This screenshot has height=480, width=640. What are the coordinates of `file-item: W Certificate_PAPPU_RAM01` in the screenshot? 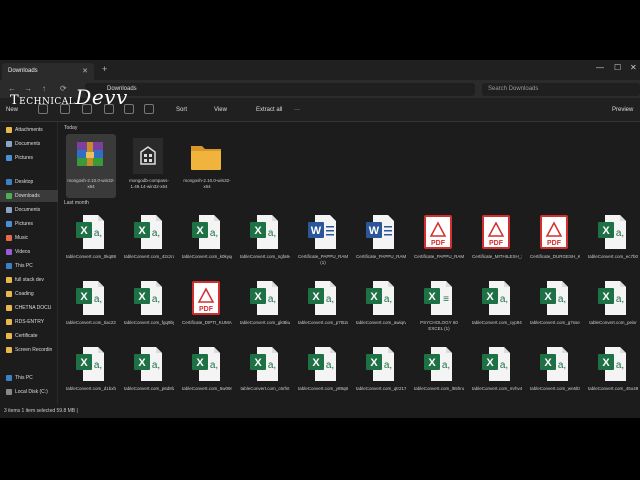 It's located at (381, 242).